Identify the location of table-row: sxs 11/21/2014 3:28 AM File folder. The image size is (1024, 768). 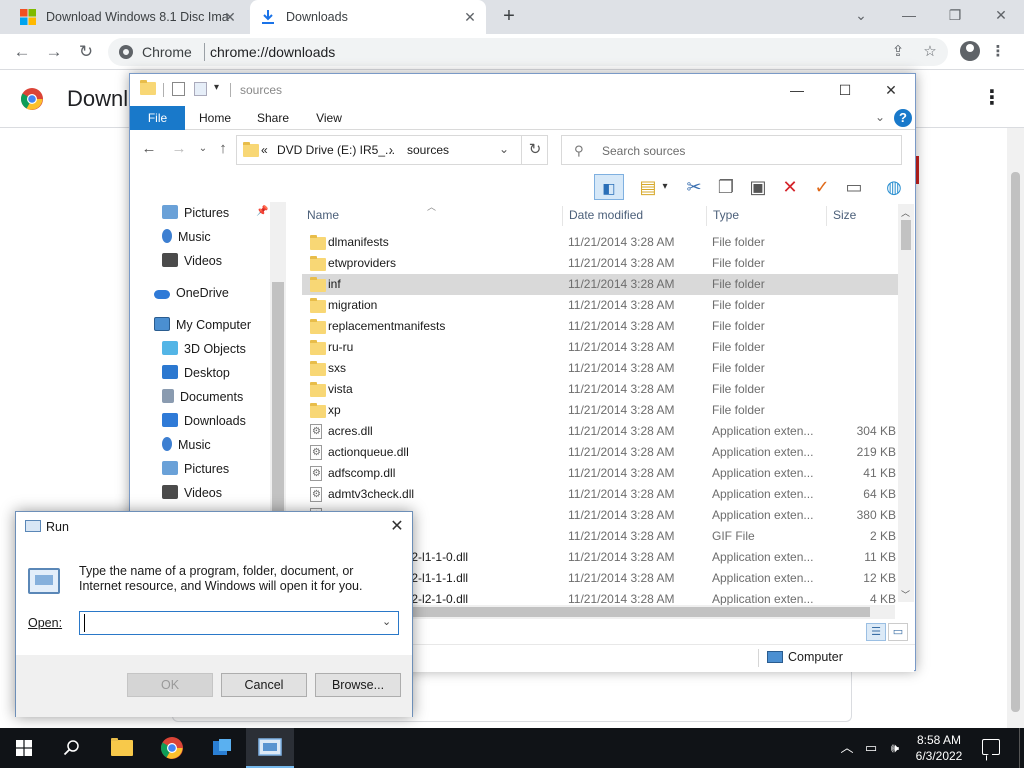
(600, 368).